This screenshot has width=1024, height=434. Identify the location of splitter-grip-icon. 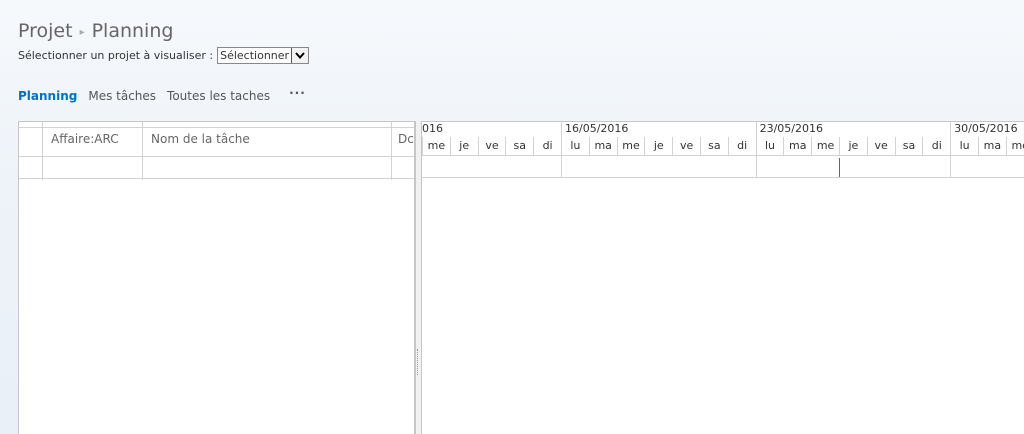
(418, 362).